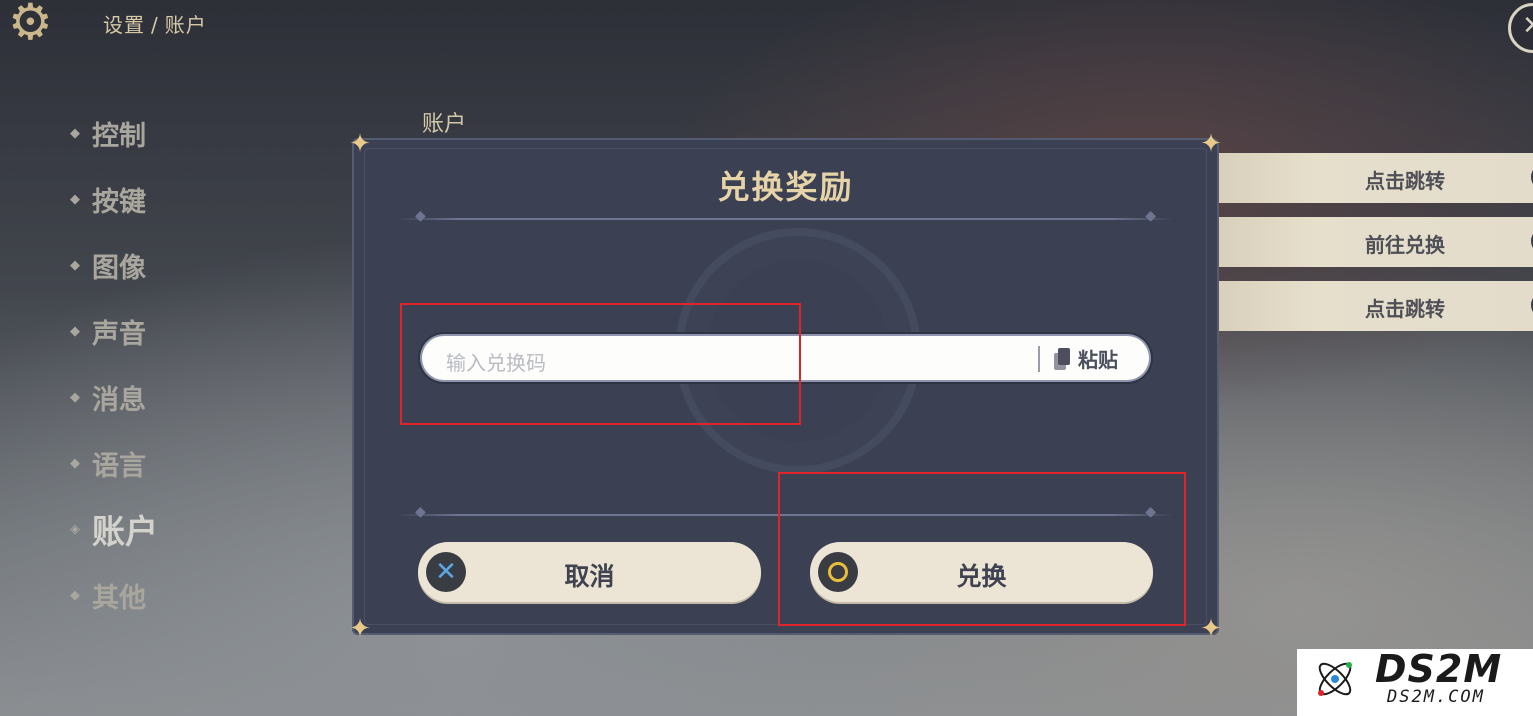 The image size is (1533, 716). I want to click on cancel-label: 取消, so click(589, 576).